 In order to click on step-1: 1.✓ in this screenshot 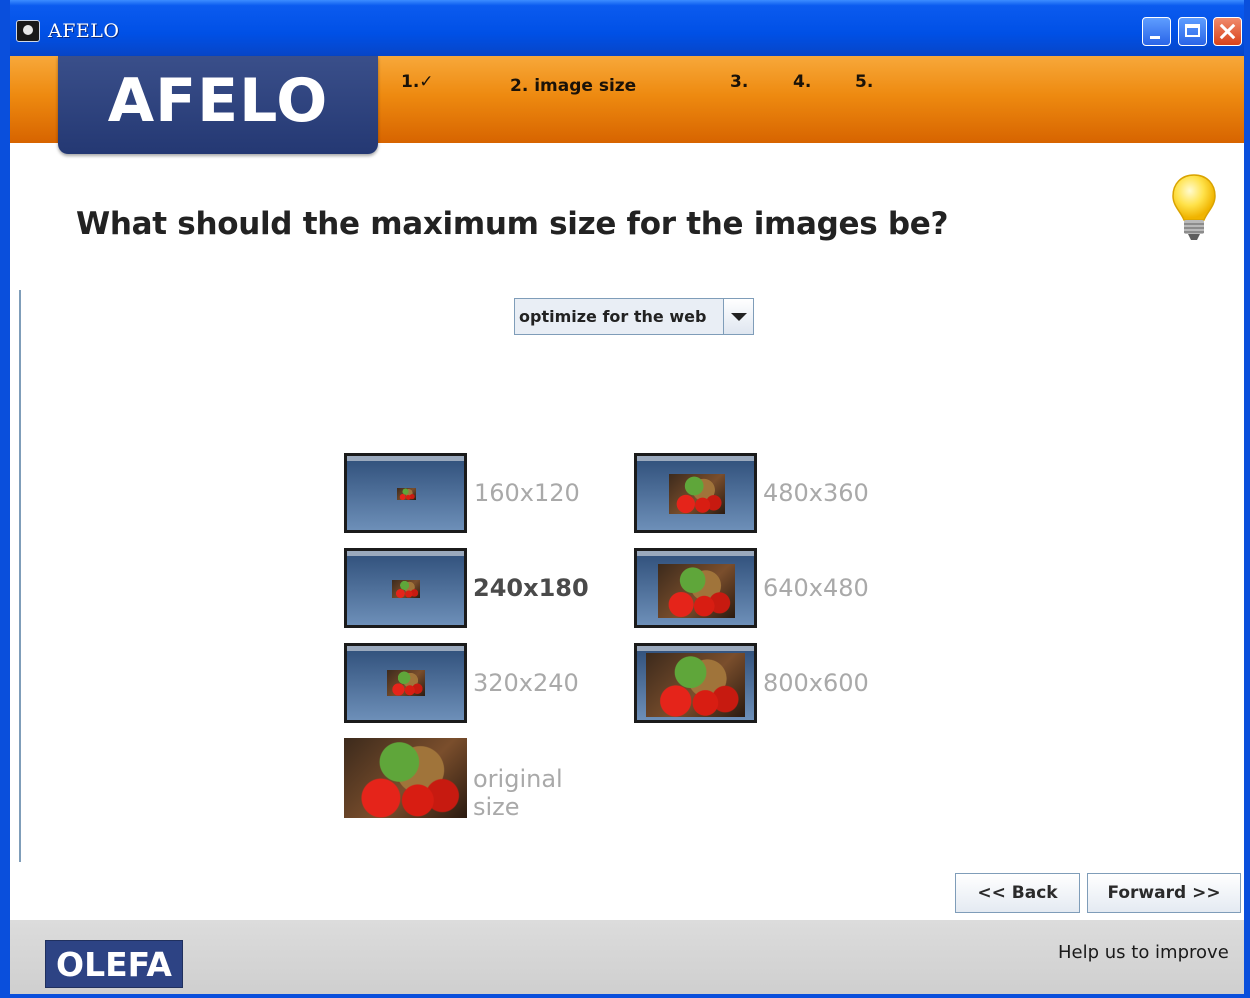, I will do `click(417, 82)`.